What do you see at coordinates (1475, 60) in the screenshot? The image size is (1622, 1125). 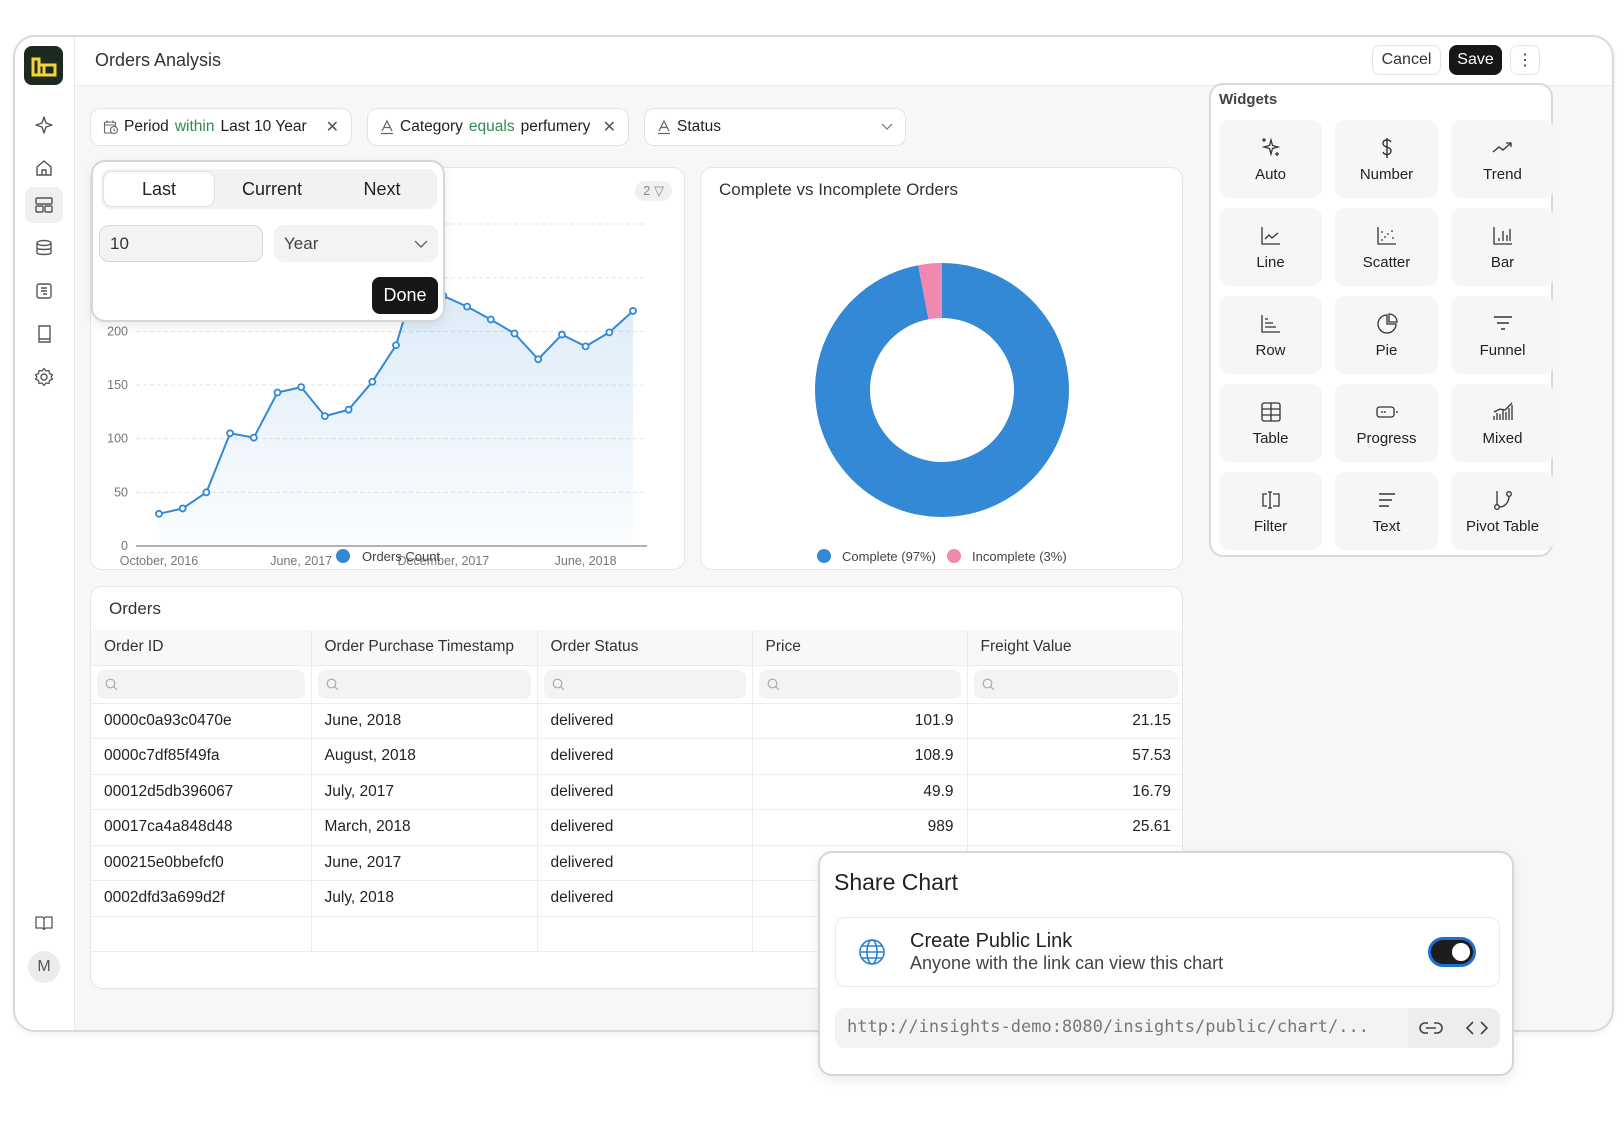 I see `save-button: Save` at bounding box center [1475, 60].